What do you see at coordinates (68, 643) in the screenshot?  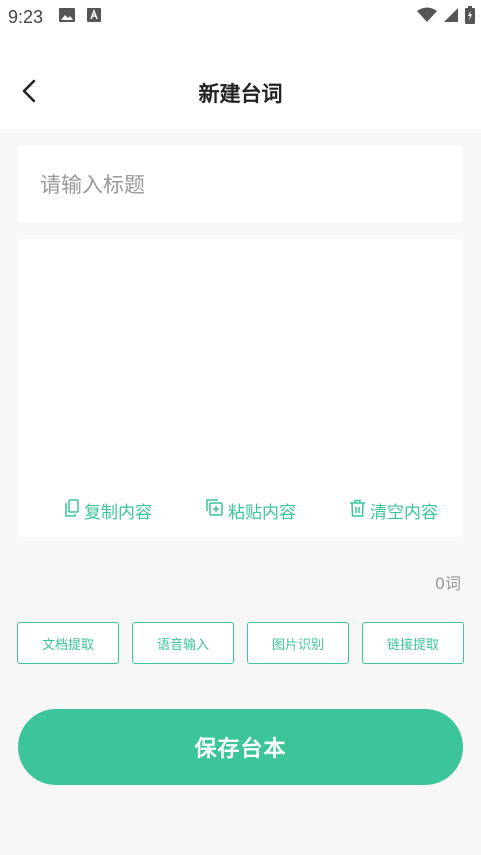 I see `document-extract-button: 文档提取` at bounding box center [68, 643].